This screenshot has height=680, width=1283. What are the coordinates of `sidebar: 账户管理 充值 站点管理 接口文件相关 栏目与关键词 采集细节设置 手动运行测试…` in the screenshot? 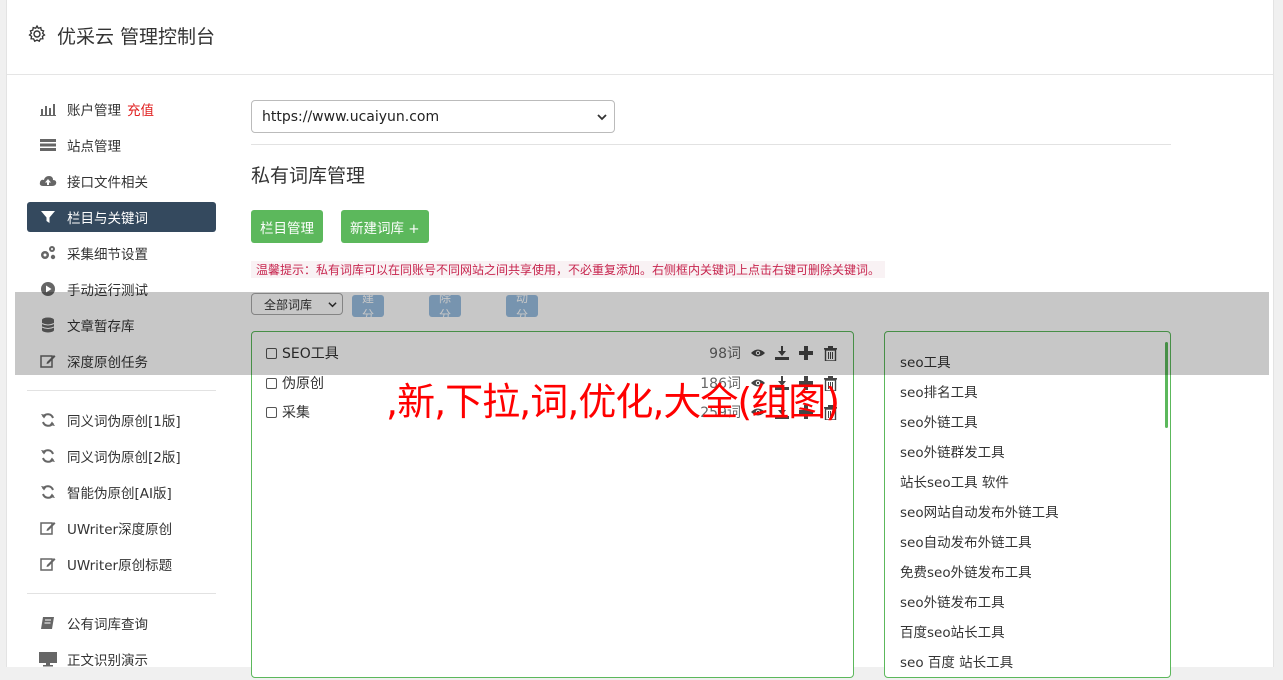 It's located at (121, 387).